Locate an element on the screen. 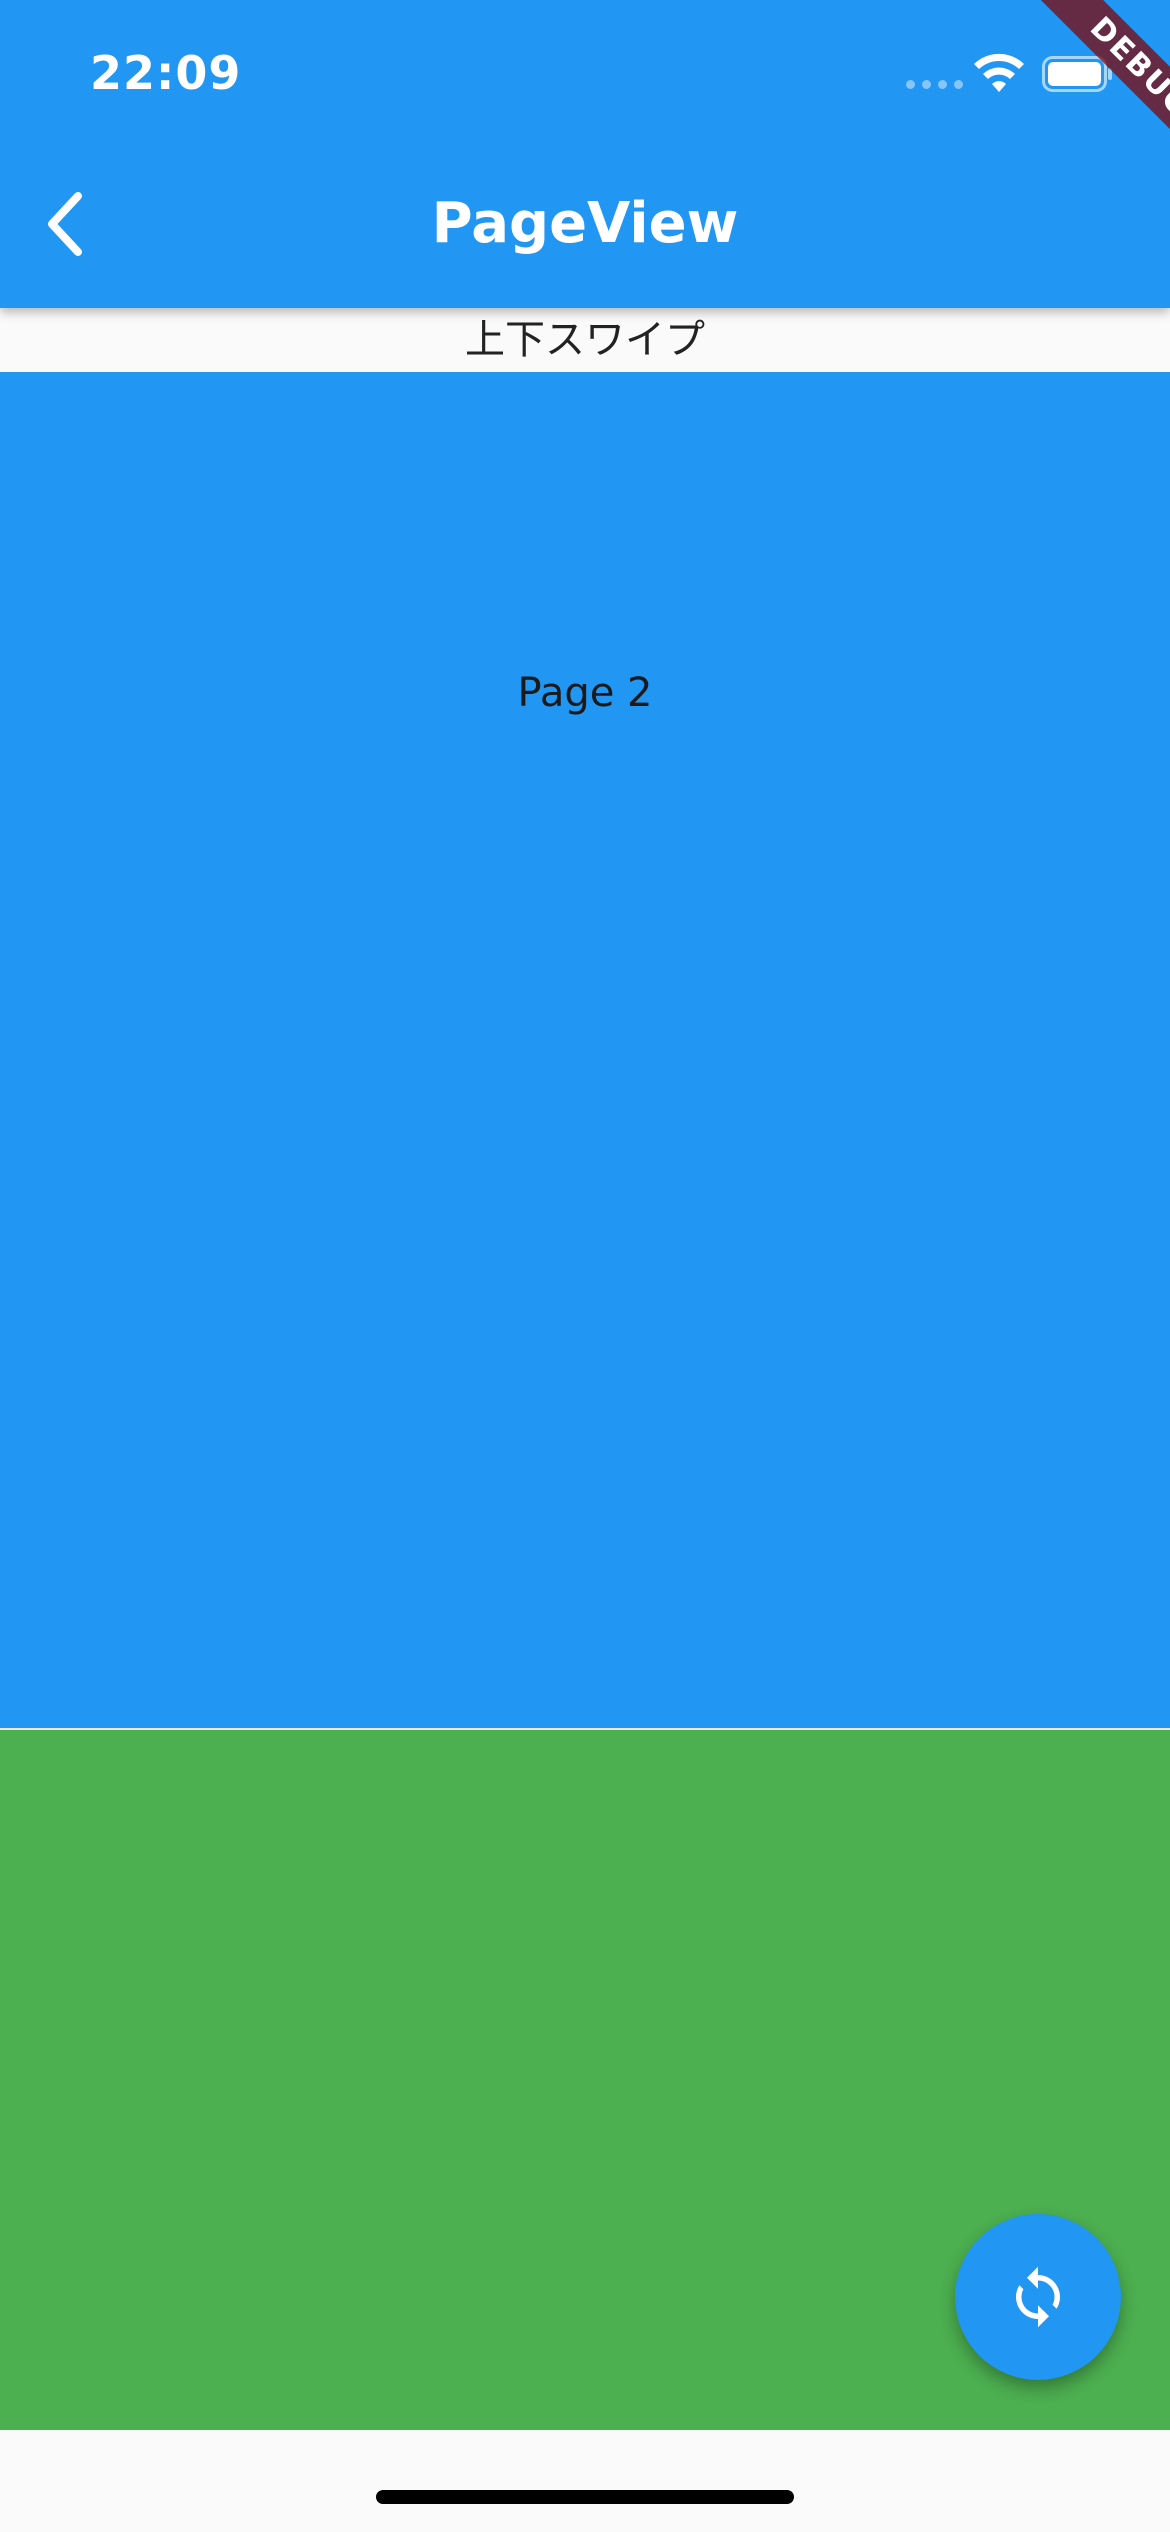 This screenshot has width=1170, height=2532. battery-icon is located at coordinates (1077, 74).